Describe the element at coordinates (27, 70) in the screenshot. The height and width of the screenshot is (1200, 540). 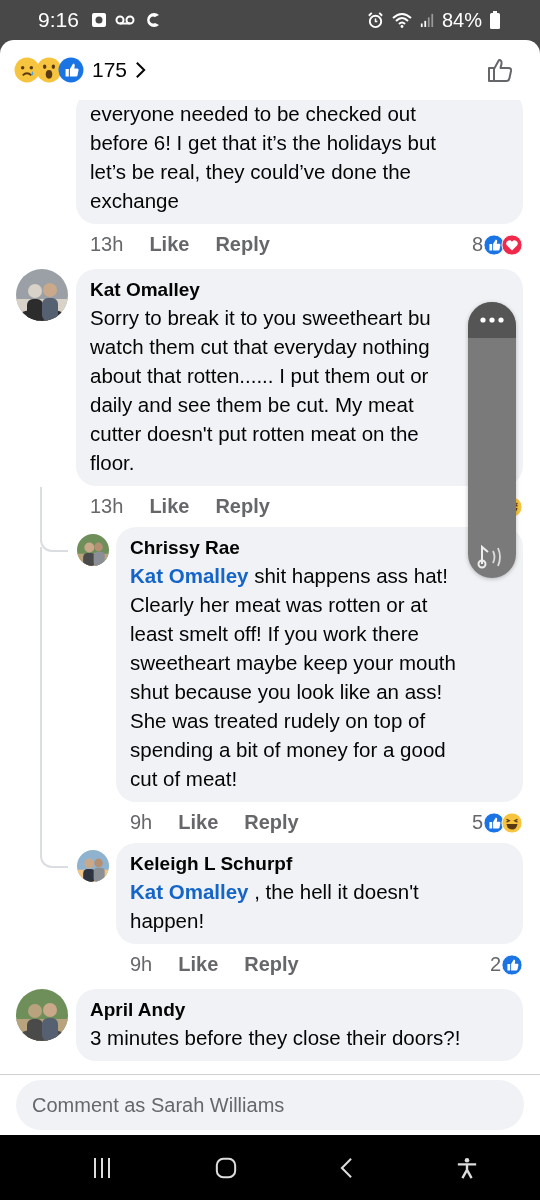
I see `sad-reaction-icon` at that location.